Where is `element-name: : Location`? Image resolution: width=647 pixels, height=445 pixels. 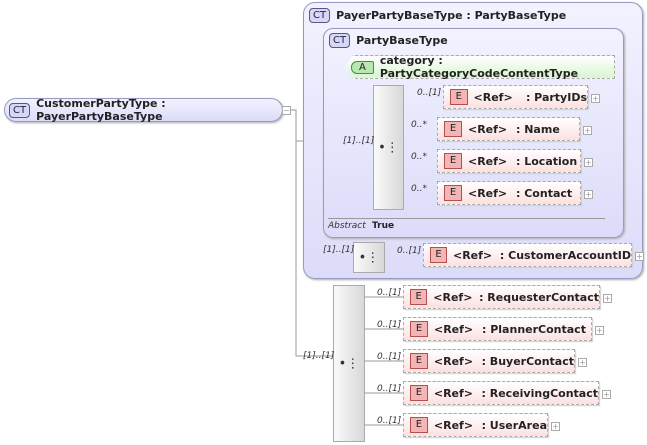
element-name: : Location is located at coordinates (547, 161).